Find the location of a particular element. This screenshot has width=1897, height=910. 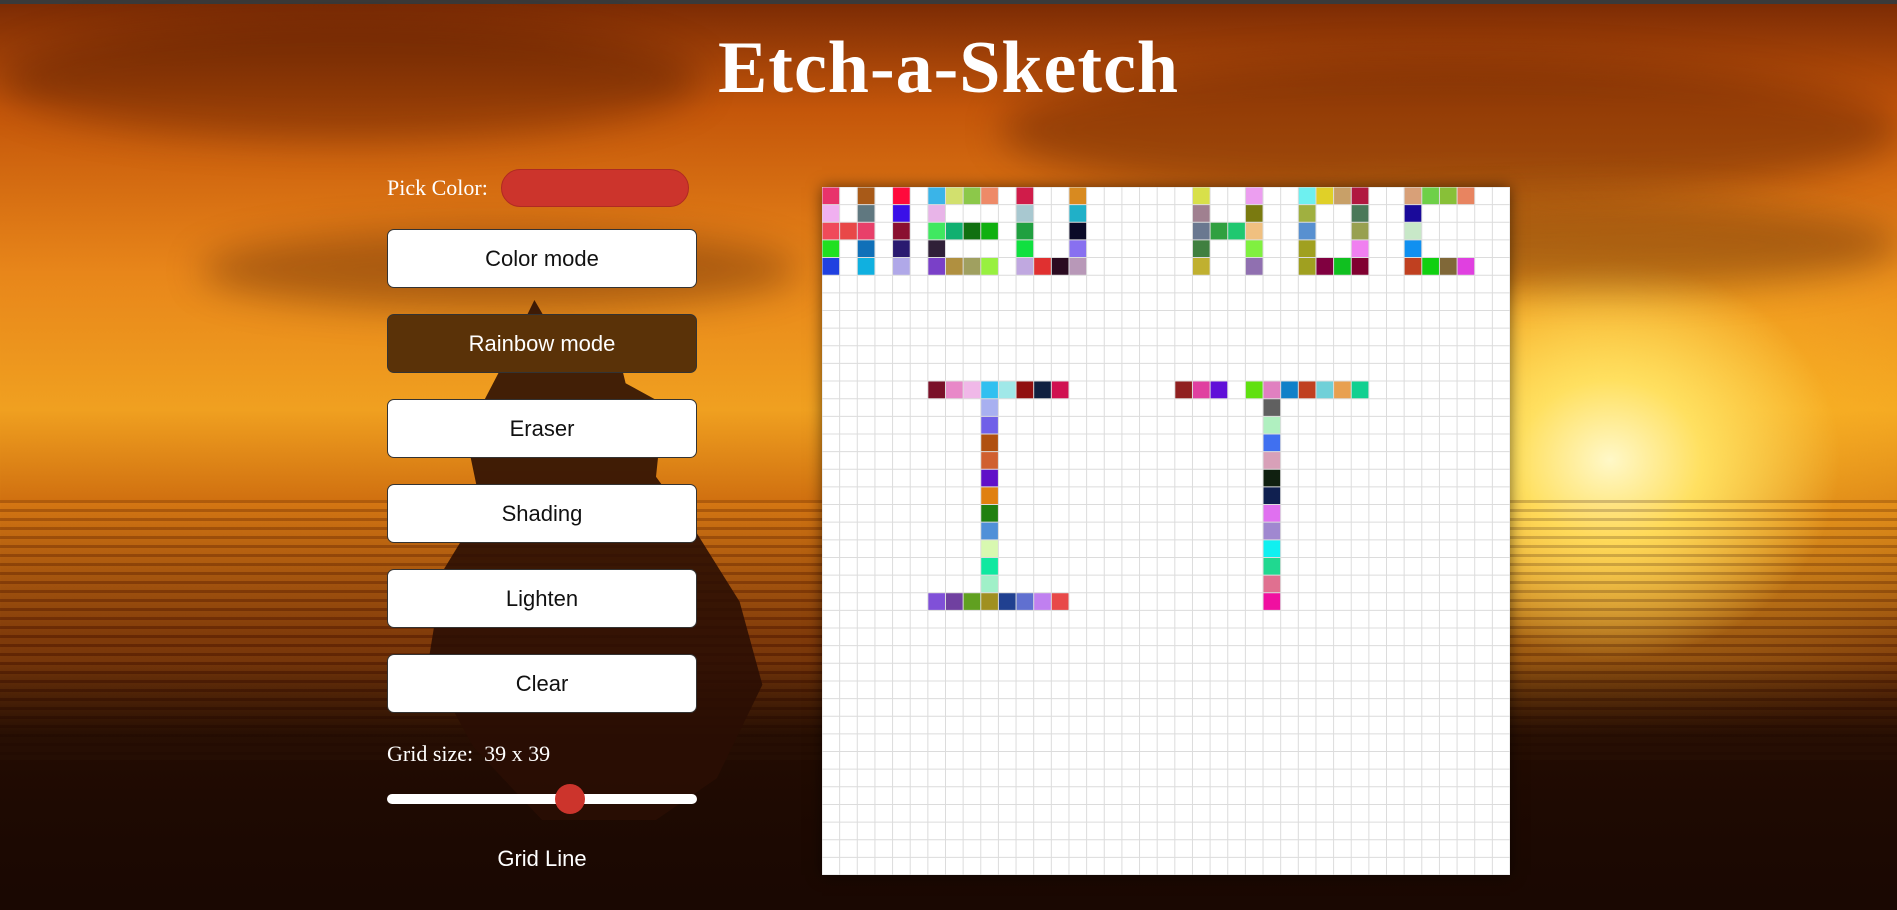

slider-thumb is located at coordinates (569, 799).